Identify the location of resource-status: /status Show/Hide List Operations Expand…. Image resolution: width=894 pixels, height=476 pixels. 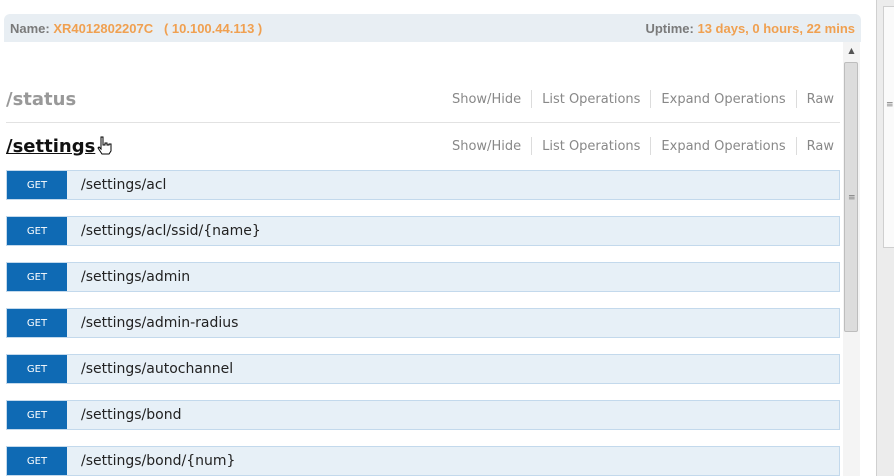
(423, 99).